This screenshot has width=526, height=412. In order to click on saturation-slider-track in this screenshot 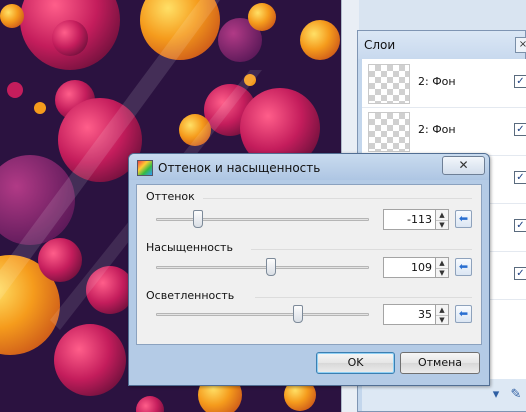, I will do `click(262, 267)`.